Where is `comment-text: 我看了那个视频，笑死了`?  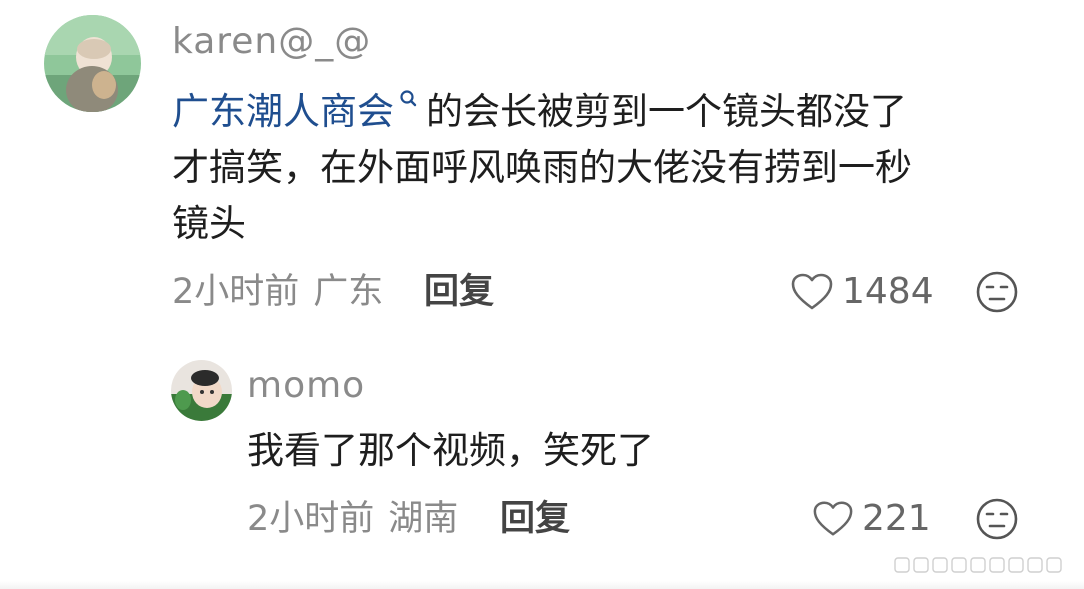 comment-text: 我看了那个视频，笑死了 is located at coordinates (647, 451).